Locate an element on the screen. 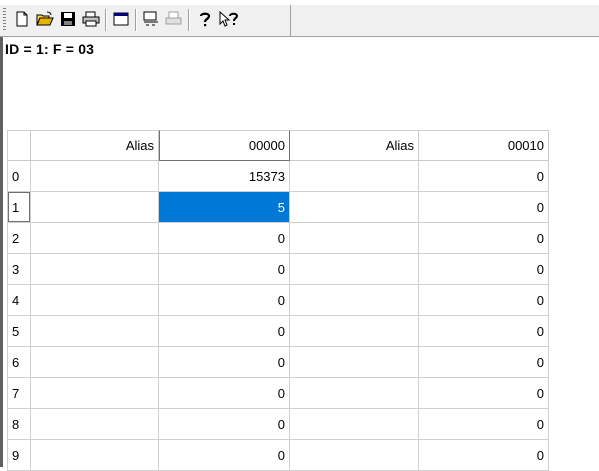 The height and width of the screenshot is (471, 599). window-icon is located at coordinates (121, 19).